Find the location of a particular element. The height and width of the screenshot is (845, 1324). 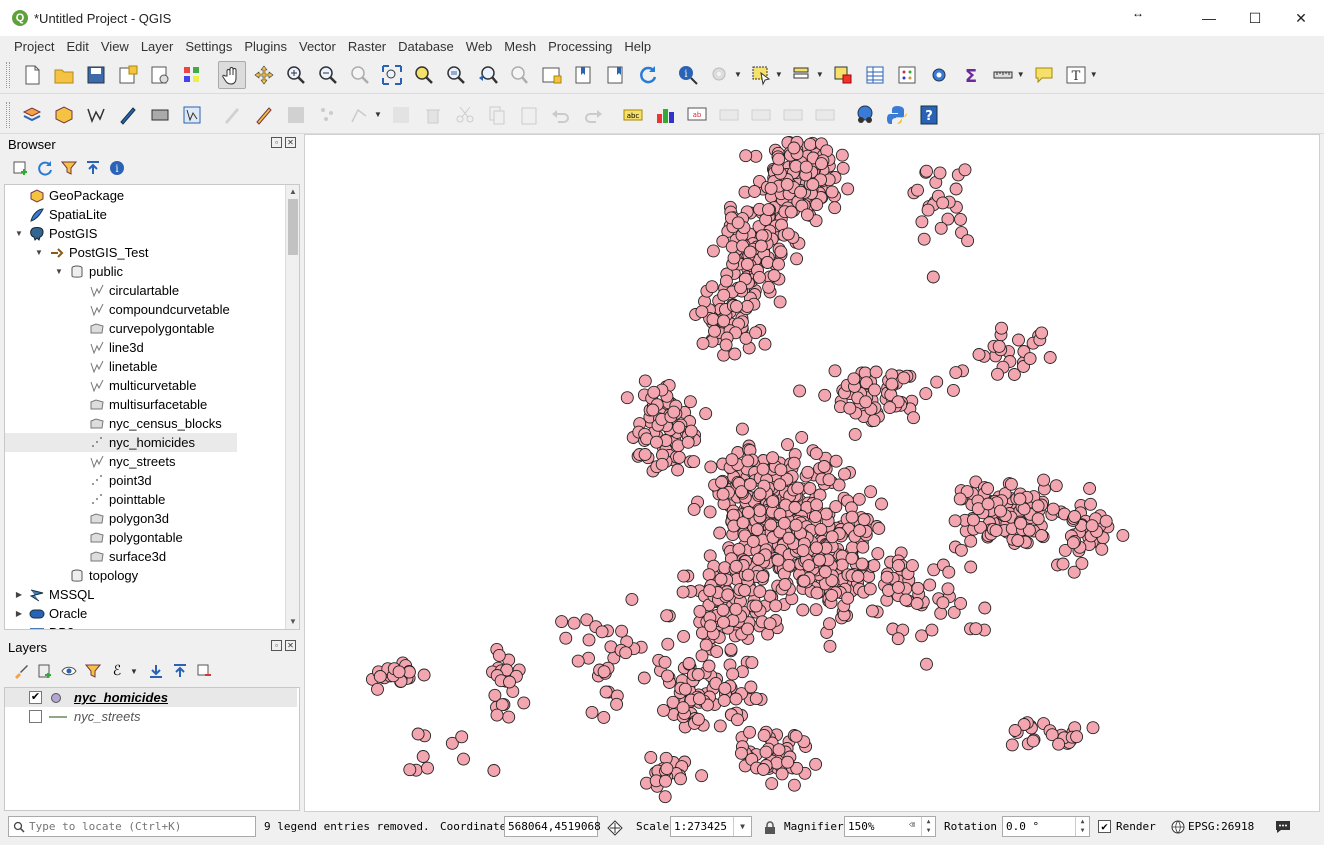

maximize-button: ☐ is located at coordinates (1255, 18).